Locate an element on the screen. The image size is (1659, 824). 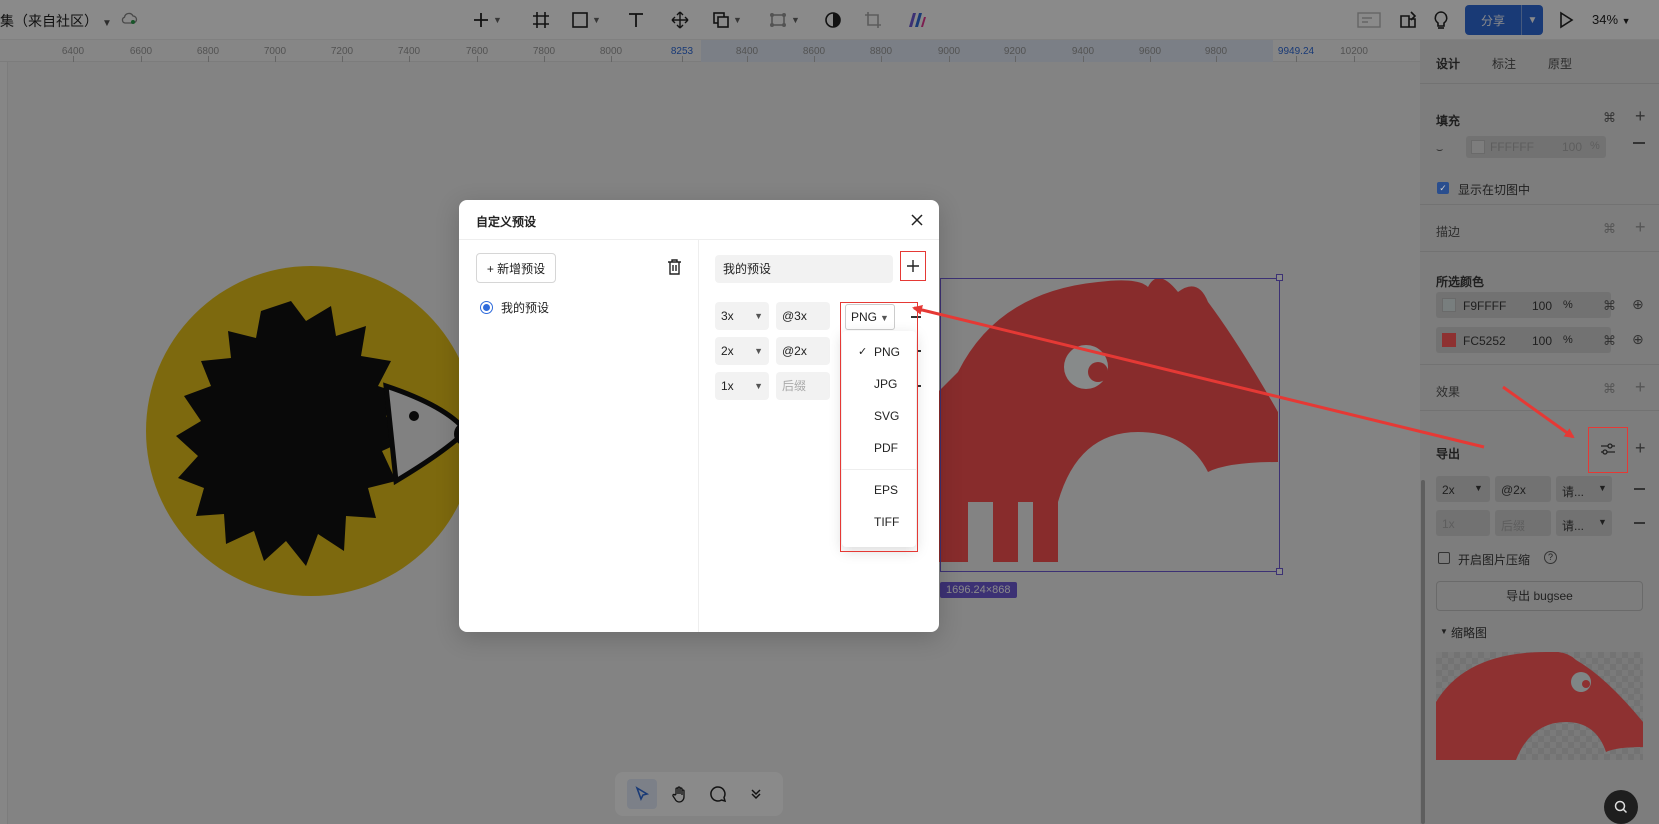
annotation-arrows is located at coordinates (1243, 377).